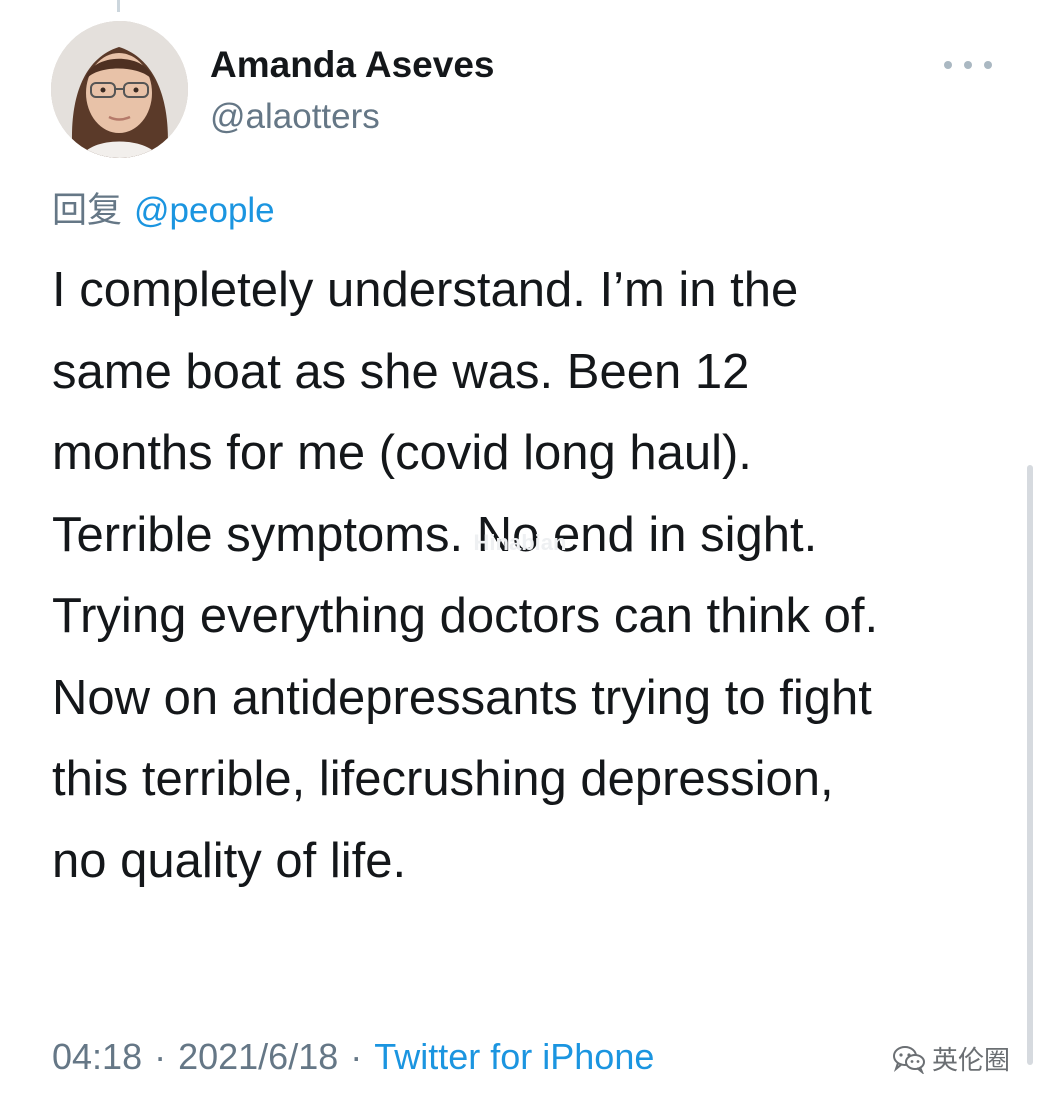 This screenshot has height=1105, width=1041. What do you see at coordinates (971, 1061) in the screenshot?
I see `corner-watermark-text: 英伦圈` at bounding box center [971, 1061].